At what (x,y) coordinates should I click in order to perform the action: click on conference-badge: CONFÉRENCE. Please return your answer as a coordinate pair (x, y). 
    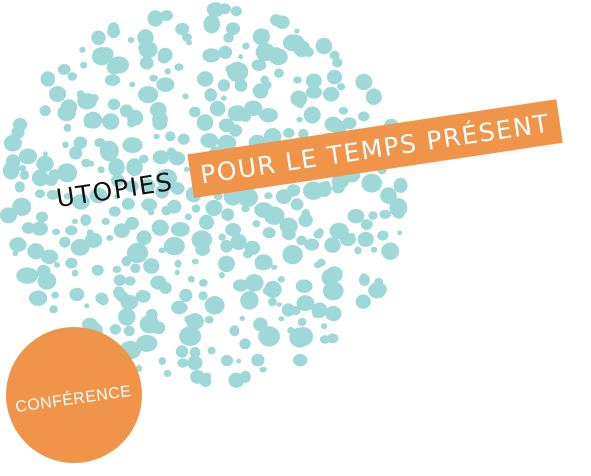
    Looking at the image, I should click on (74, 395).